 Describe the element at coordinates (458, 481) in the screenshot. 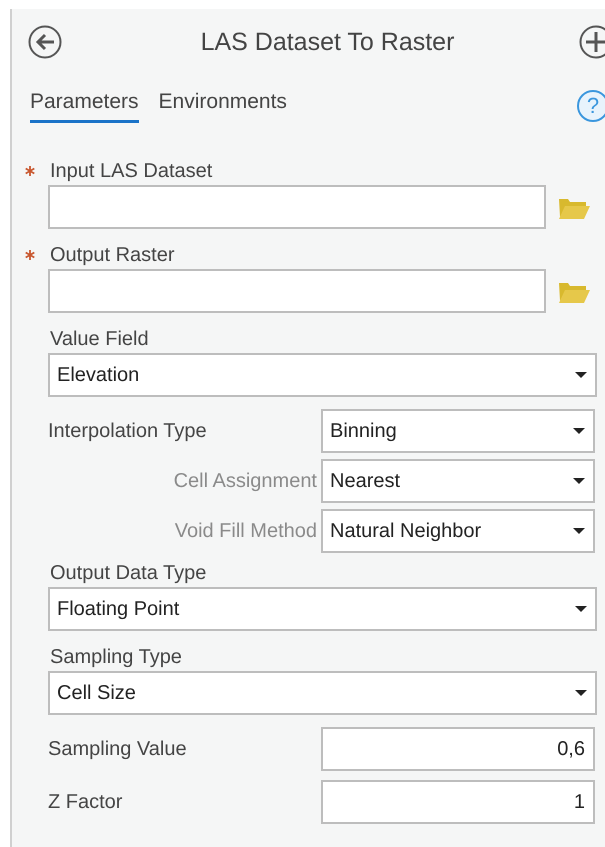

I see `dropdown: Nearest` at that location.